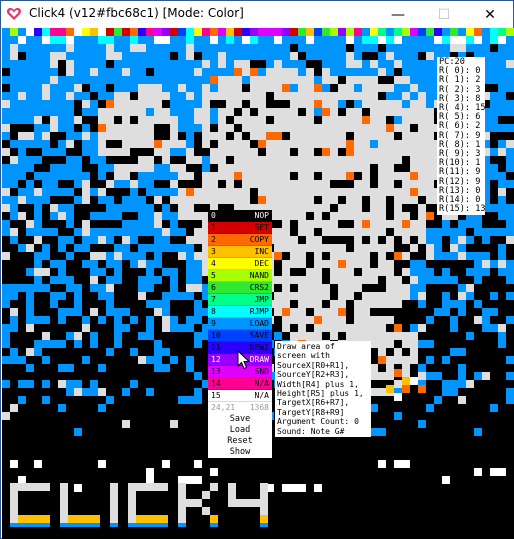  What do you see at coordinates (240, 288) in the screenshot?
I see `opcode-item-crs2: 6 CRS2` at bounding box center [240, 288].